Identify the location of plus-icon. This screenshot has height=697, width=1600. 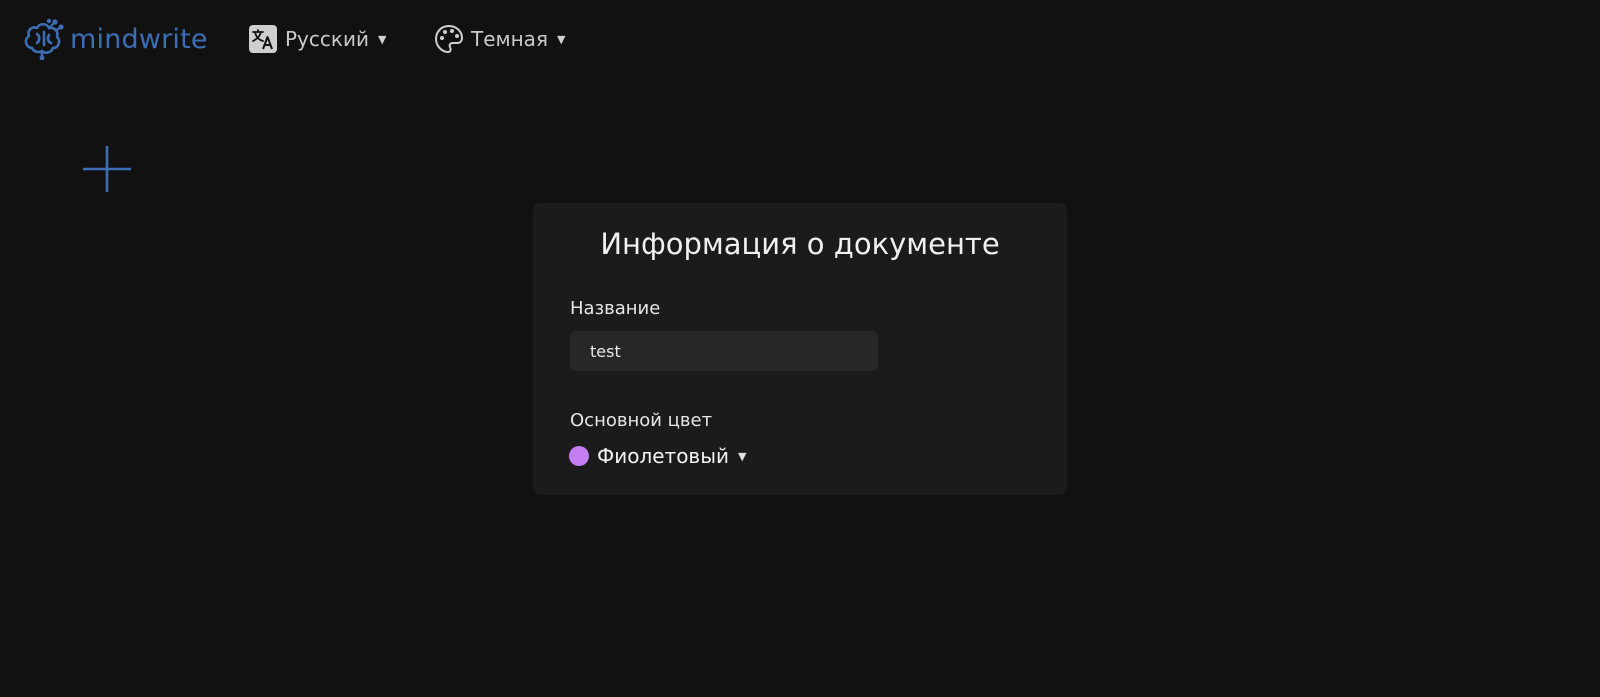
(107, 169).